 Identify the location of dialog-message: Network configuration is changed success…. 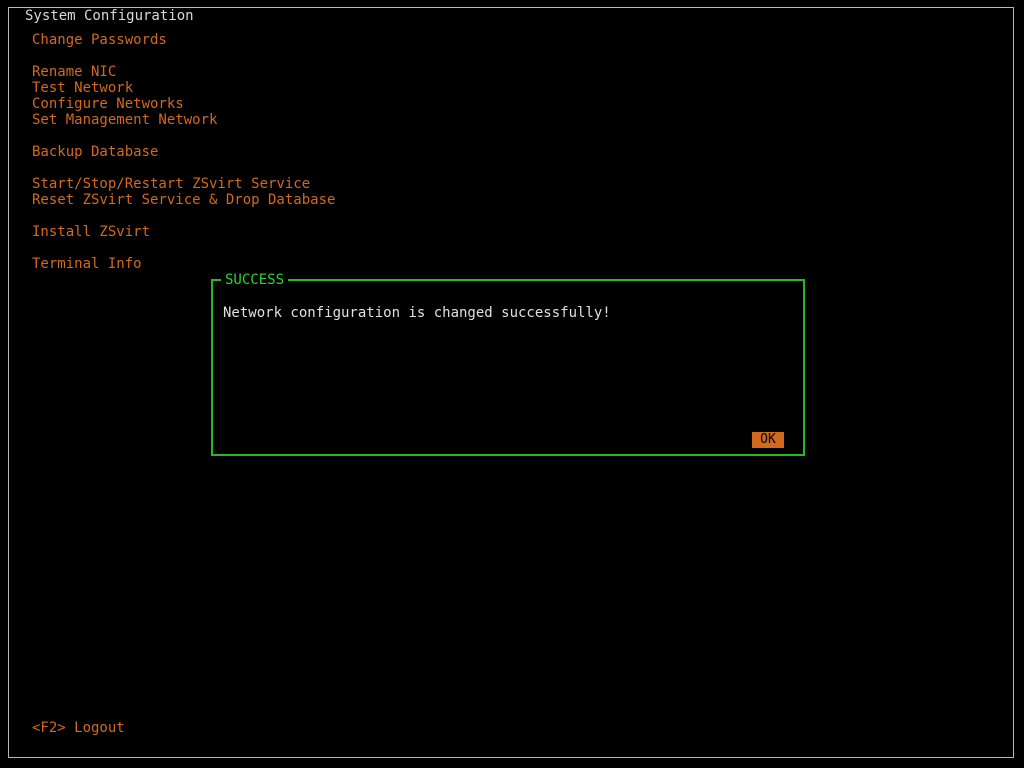
(417, 313).